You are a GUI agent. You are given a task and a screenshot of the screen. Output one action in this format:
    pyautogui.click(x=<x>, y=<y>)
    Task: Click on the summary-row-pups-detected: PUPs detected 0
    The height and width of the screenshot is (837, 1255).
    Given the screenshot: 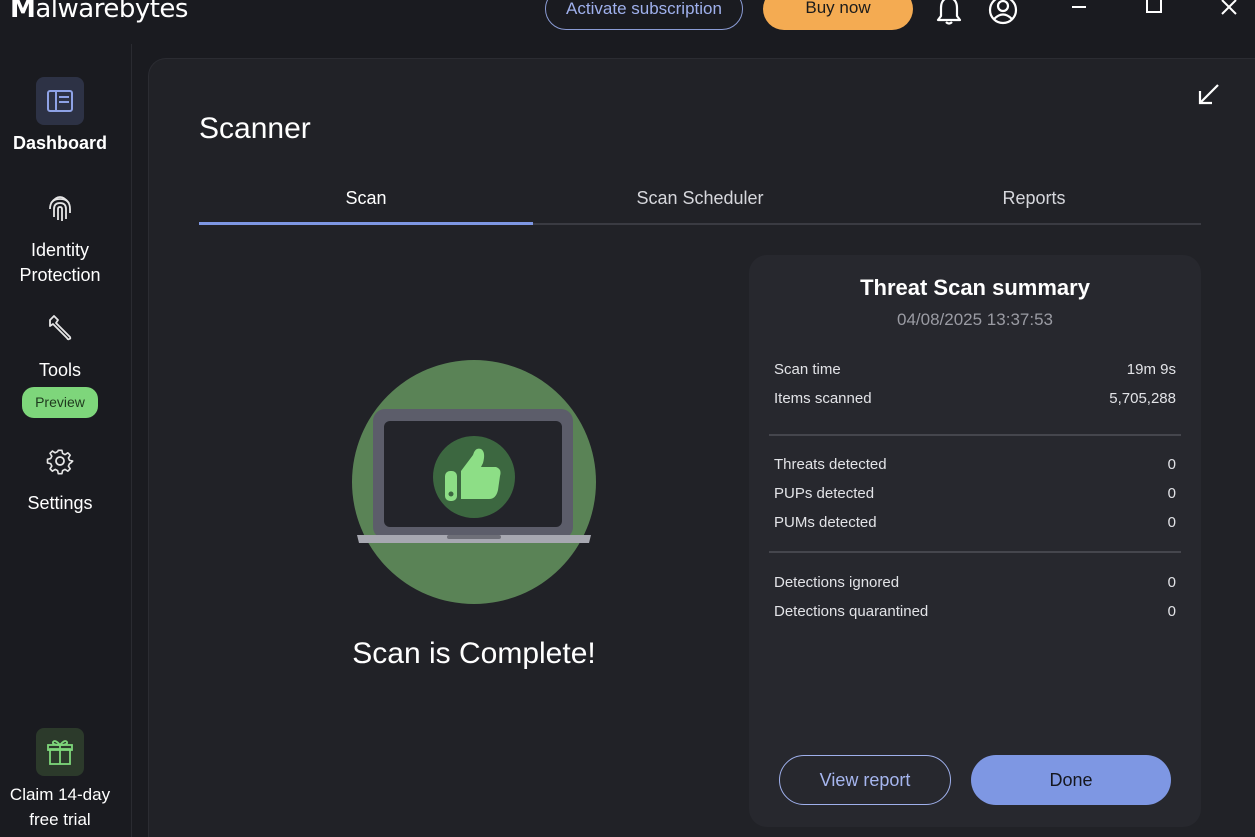 What is the action you would take?
    pyautogui.click(x=975, y=493)
    